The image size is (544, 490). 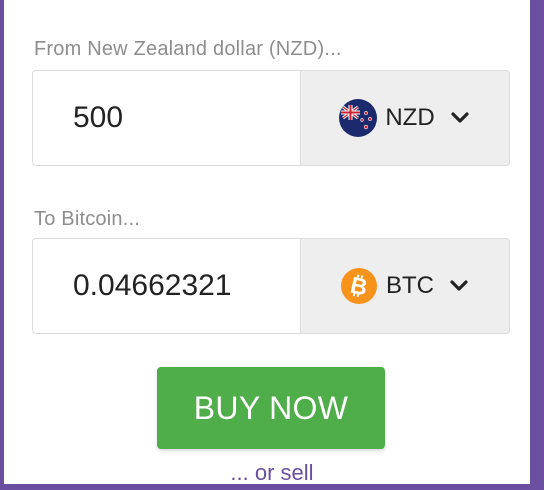 What do you see at coordinates (167, 118) in the screenshot?
I see `from-amount-input: 500` at bounding box center [167, 118].